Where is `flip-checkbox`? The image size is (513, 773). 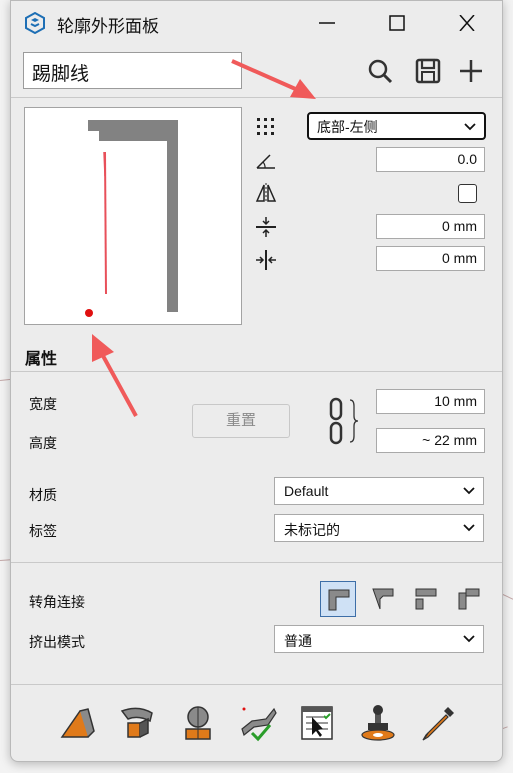
flip-checkbox is located at coordinates (467, 193).